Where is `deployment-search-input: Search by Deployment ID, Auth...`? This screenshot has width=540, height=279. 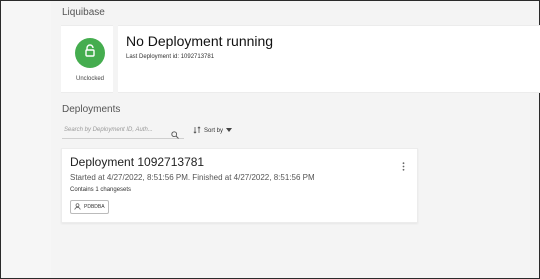 deployment-search-input: Search by Deployment ID, Auth... is located at coordinates (123, 131).